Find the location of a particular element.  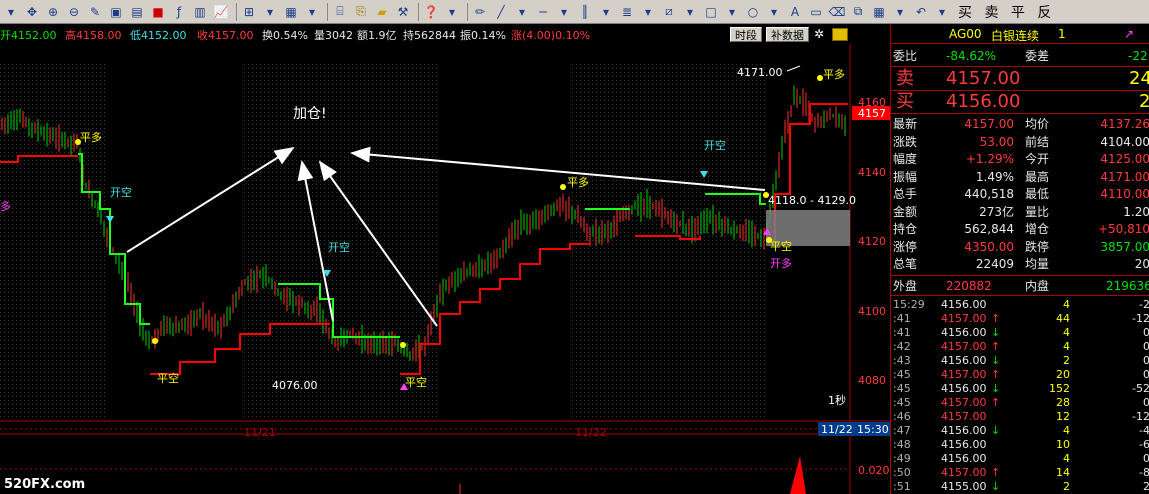

stats-row: 金额 273亿 量比 1.20 is located at coordinates (1020, 212).